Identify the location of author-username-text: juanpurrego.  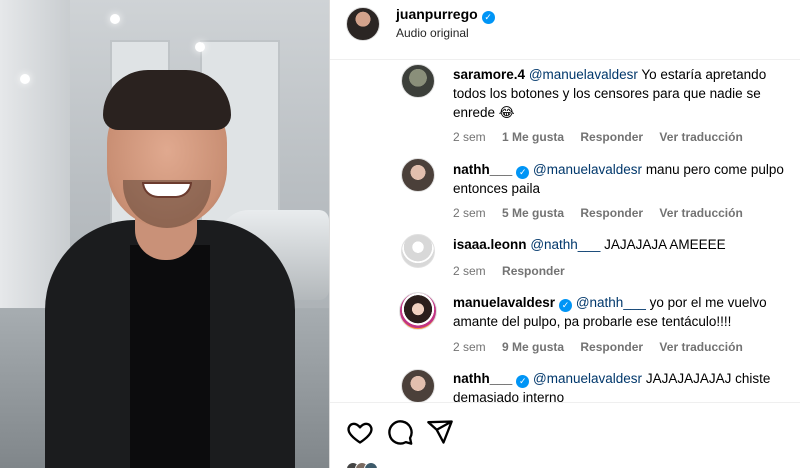
(437, 14).